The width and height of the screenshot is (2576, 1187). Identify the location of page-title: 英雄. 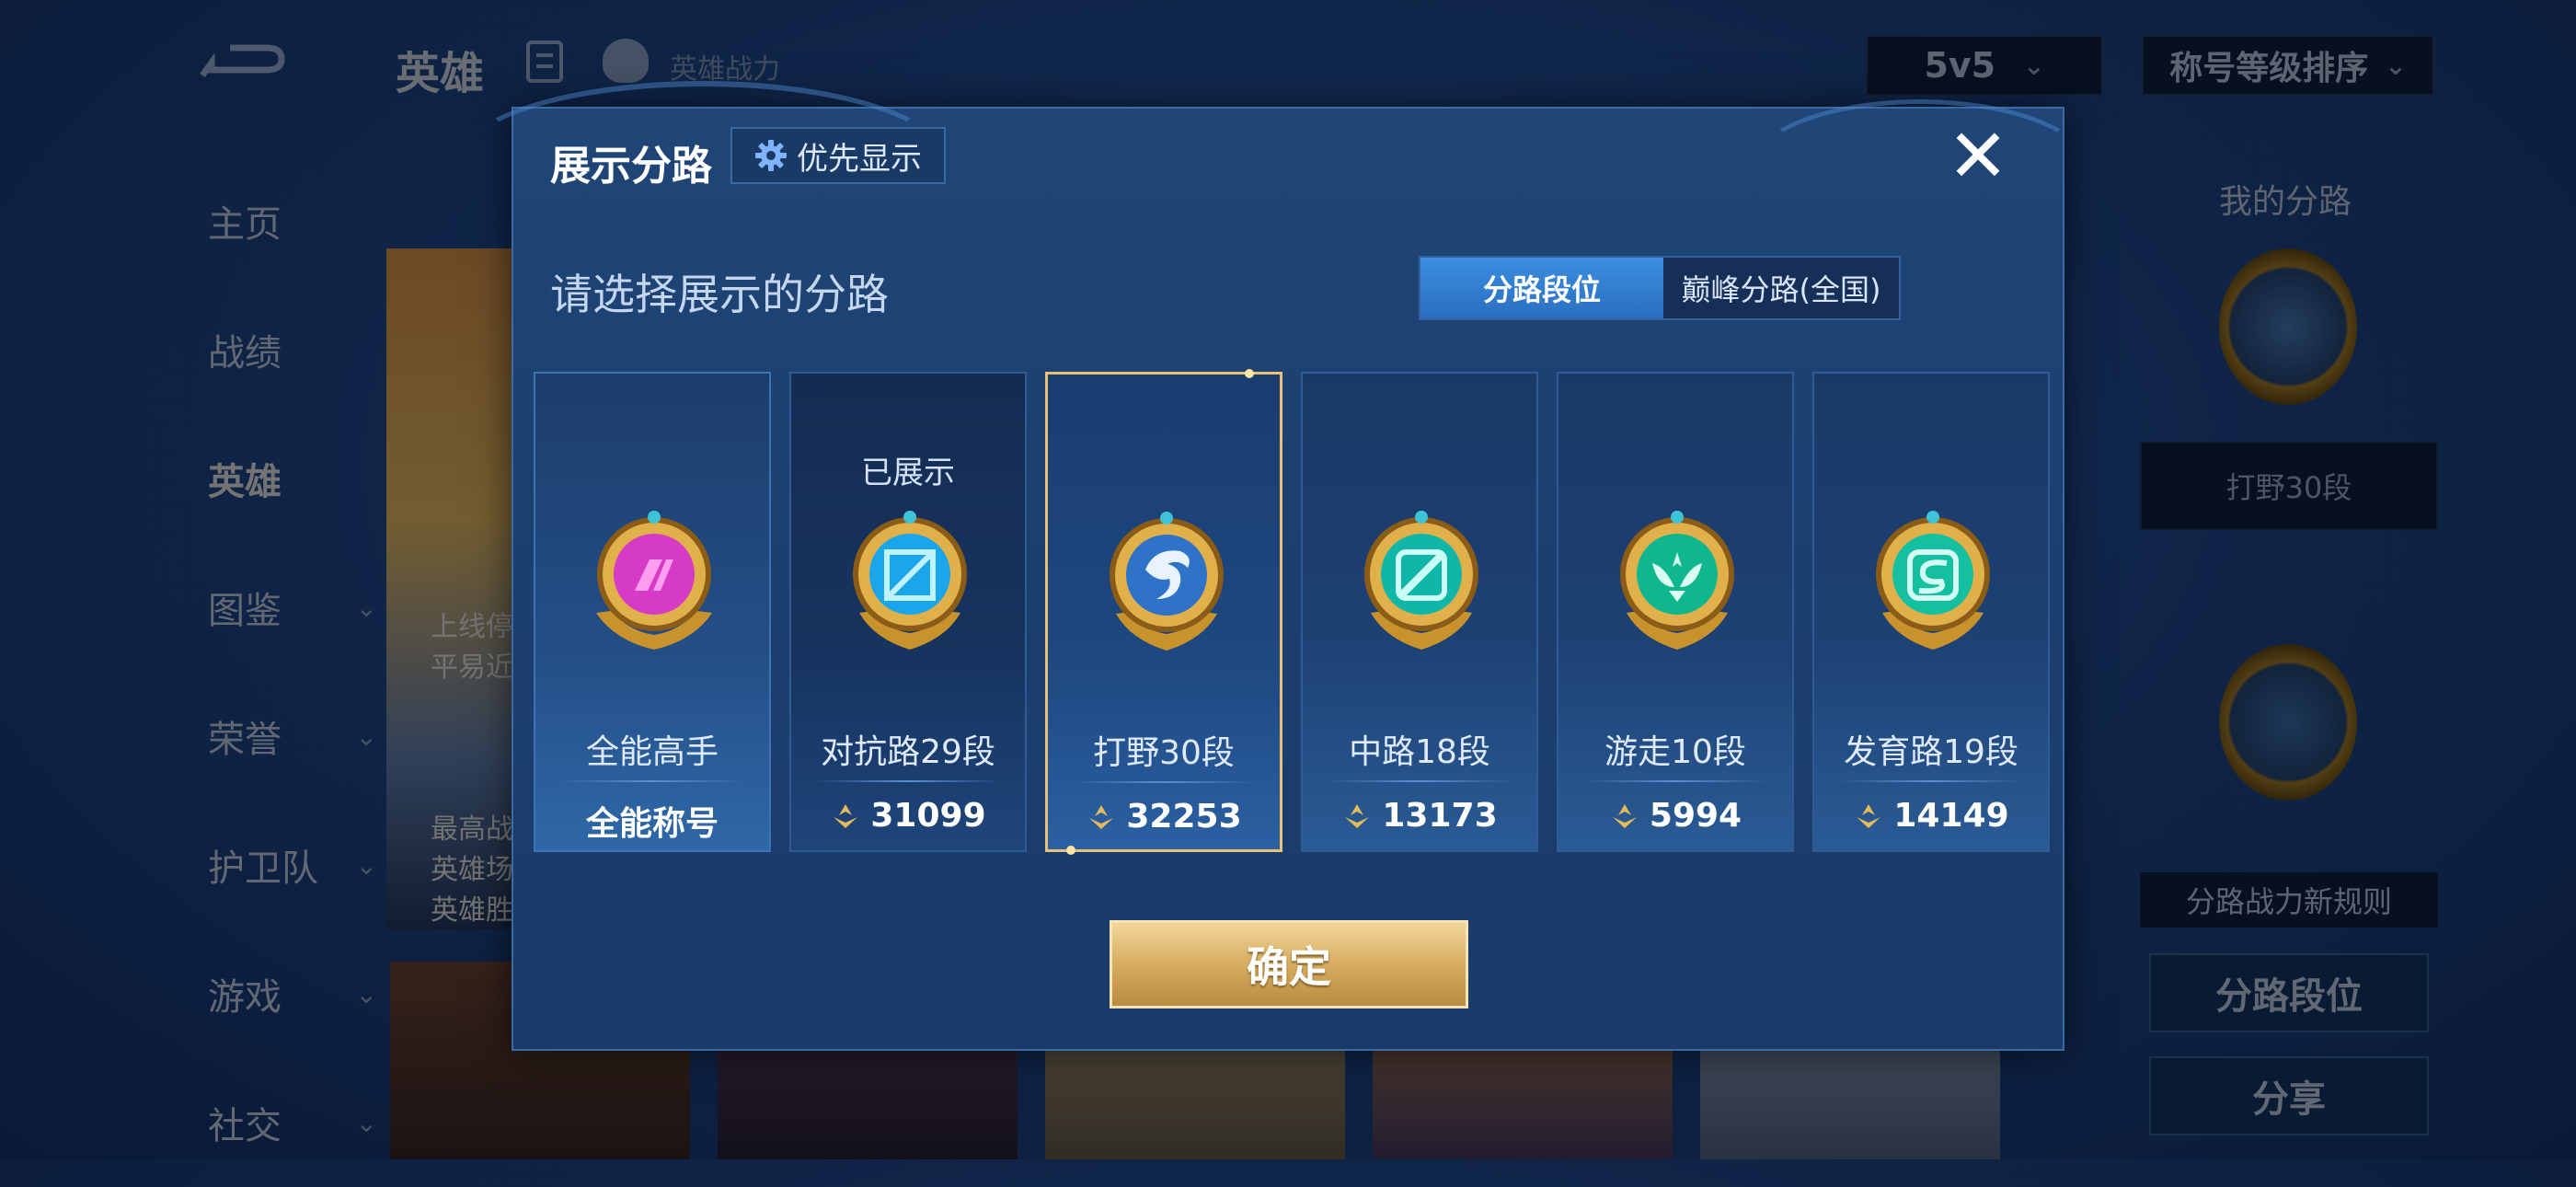
(440, 73).